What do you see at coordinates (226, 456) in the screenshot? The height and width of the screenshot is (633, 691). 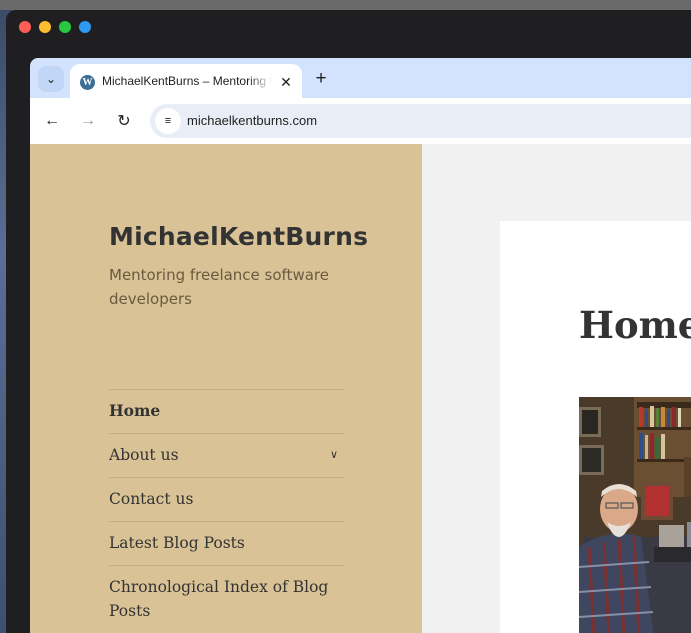 I see `menu-item-about-us: About us ∨` at bounding box center [226, 456].